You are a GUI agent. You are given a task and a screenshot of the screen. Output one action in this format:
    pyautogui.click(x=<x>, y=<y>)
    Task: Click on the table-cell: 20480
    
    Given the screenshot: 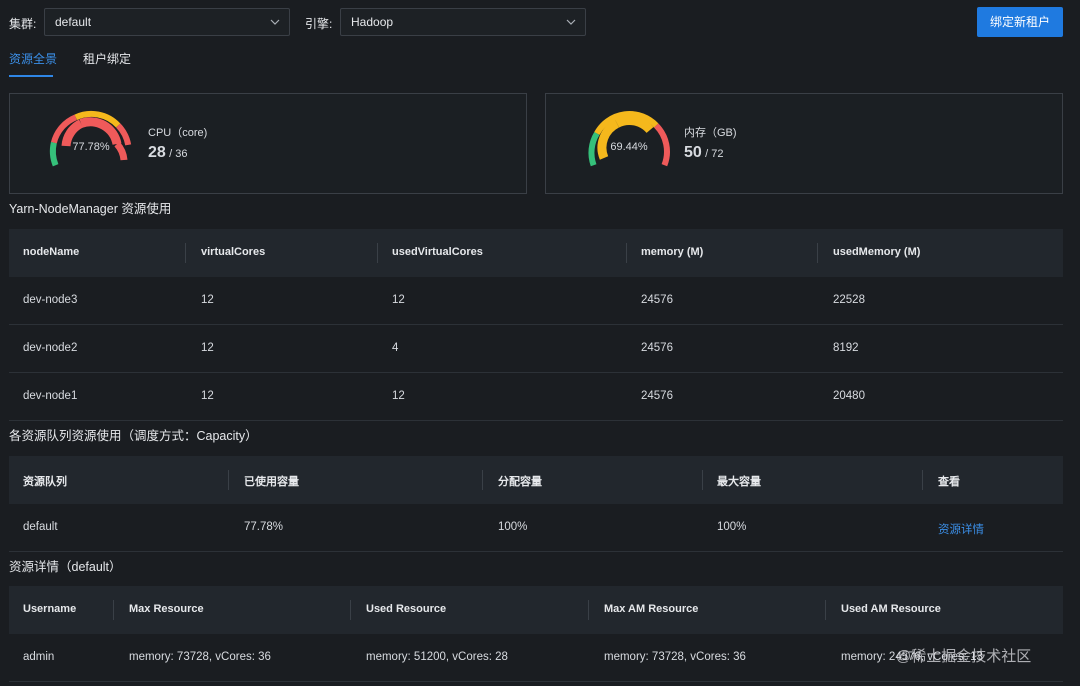 What is the action you would take?
    pyautogui.click(x=849, y=396)
    